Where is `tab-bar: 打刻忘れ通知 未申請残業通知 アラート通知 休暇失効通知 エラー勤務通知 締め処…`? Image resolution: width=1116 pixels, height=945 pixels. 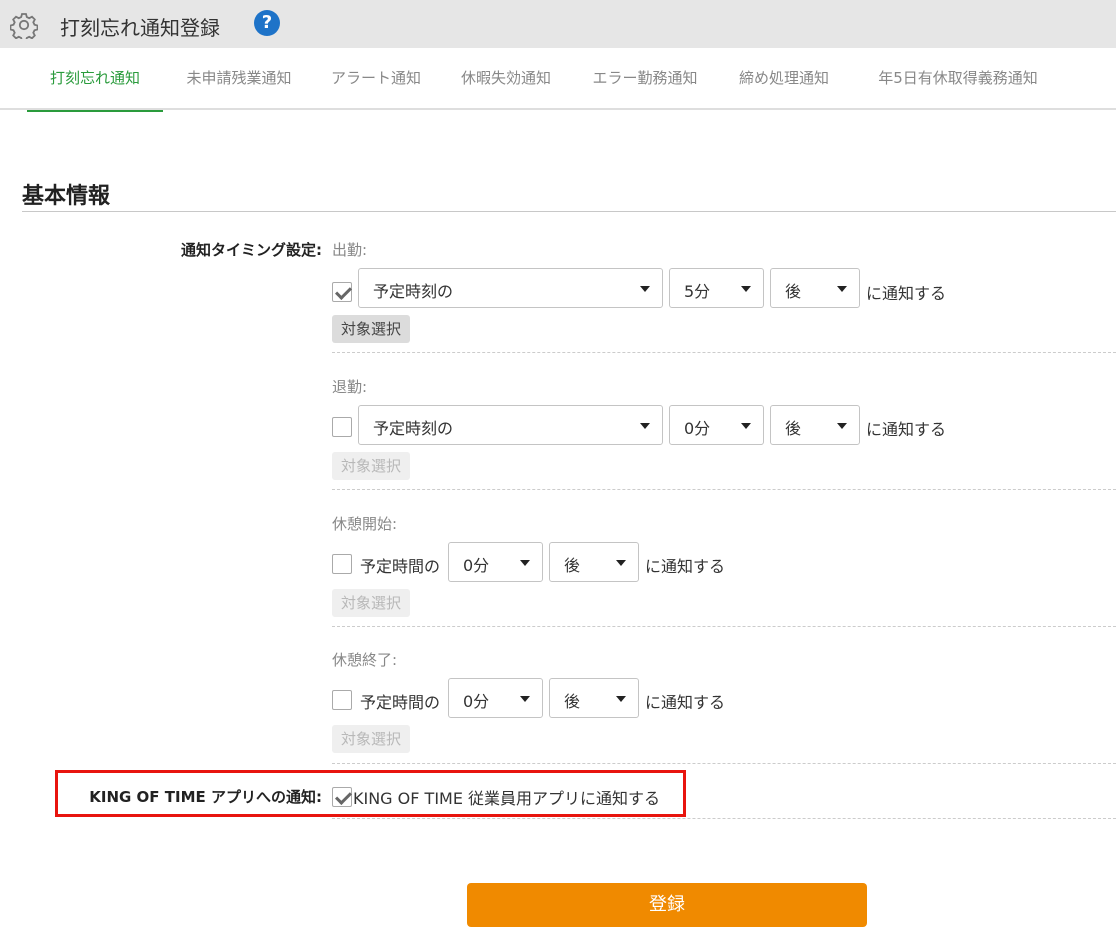
tab-bar: 打刻忘れ通知 未申請残業通知 アラート通知 休暇失効通知 エラー勤務通知 締め処… is located at coordinates (558, 80).